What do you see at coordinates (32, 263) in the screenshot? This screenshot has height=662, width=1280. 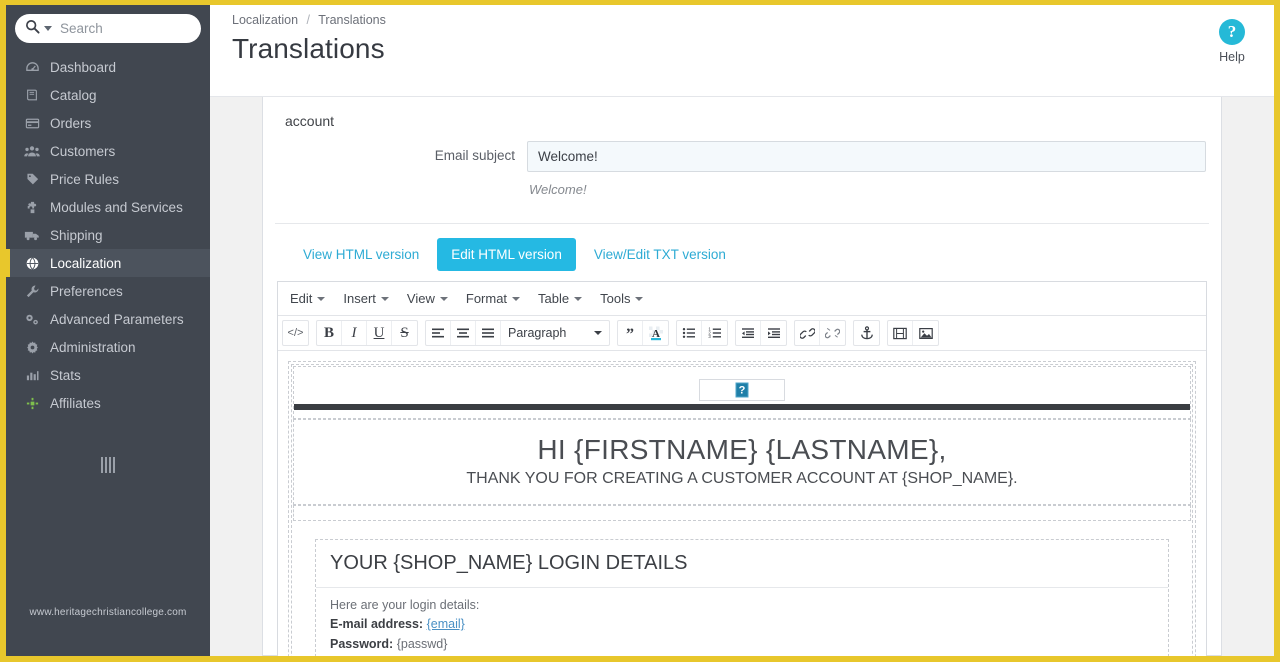 I see `globe-icon` at bounding box center [32, 263].